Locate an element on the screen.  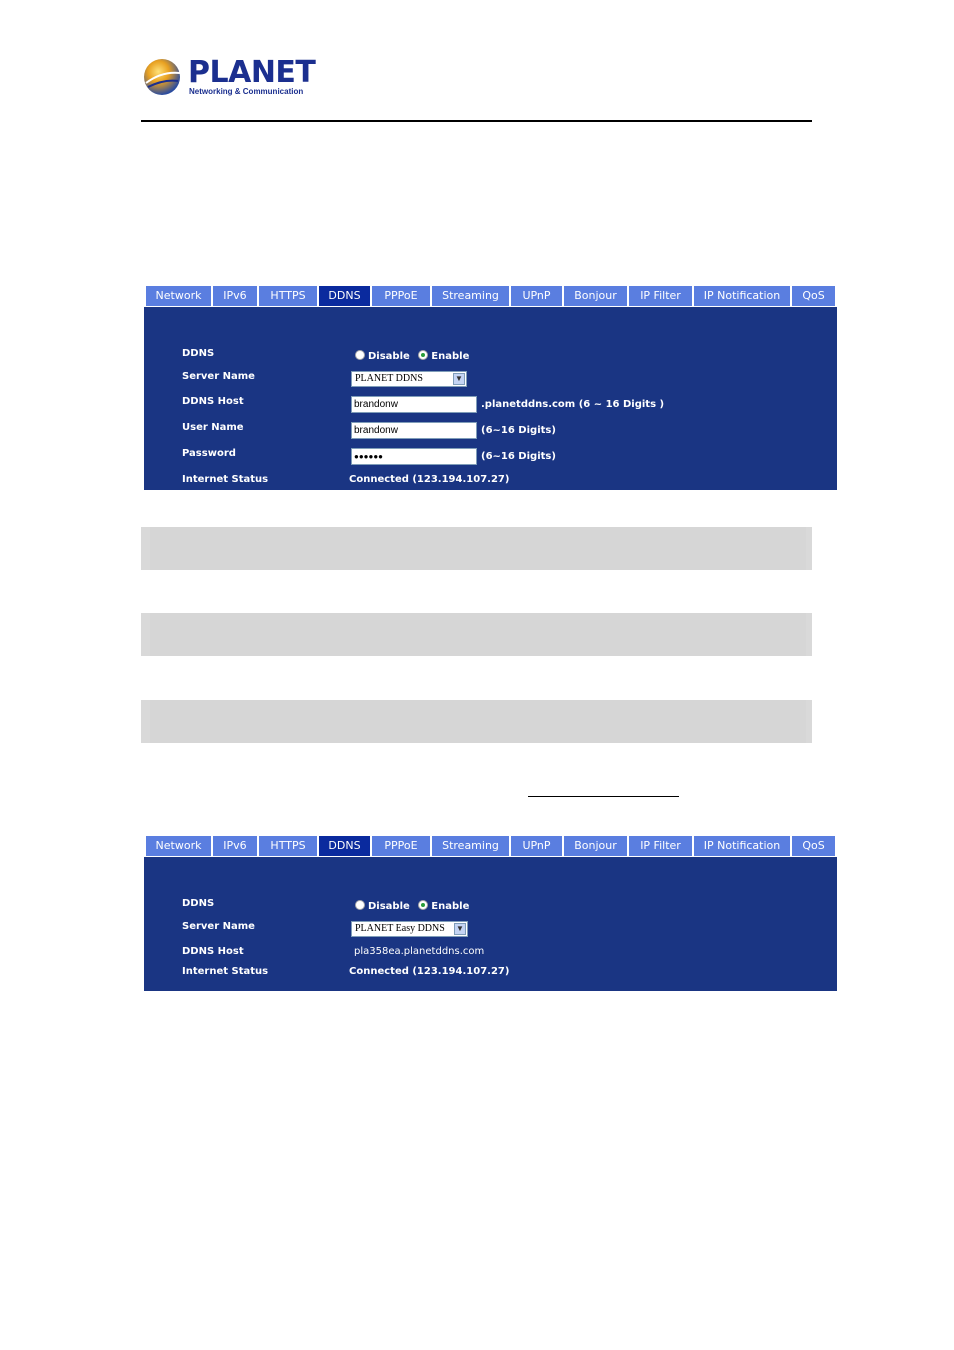
brand-tagline: Networking & Communication is located at coordinates (246, 91).